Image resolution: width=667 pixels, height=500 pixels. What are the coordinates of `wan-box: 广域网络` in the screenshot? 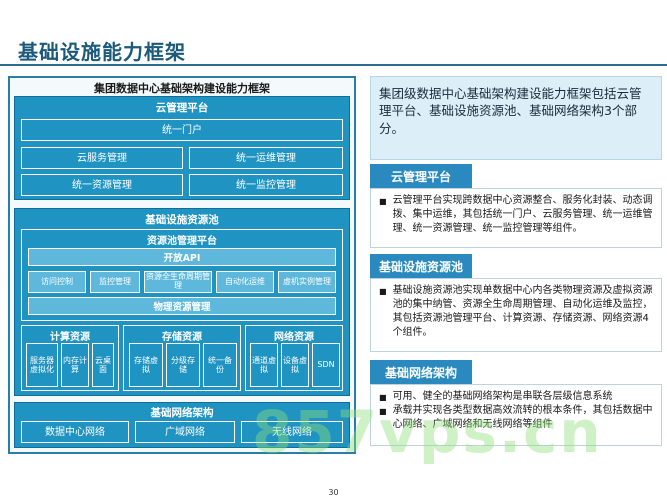 It's located at (185, 432).